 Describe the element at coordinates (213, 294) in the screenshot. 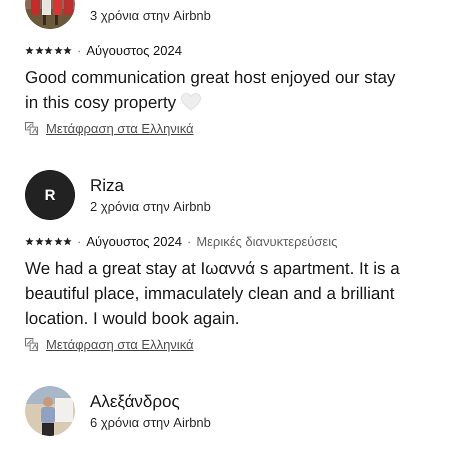

I see `review-text: We had a great stay at Ιωαννά s apartment. It is a beautiful place, immaculately clean and a brilliant location. I would book again.` at that location.